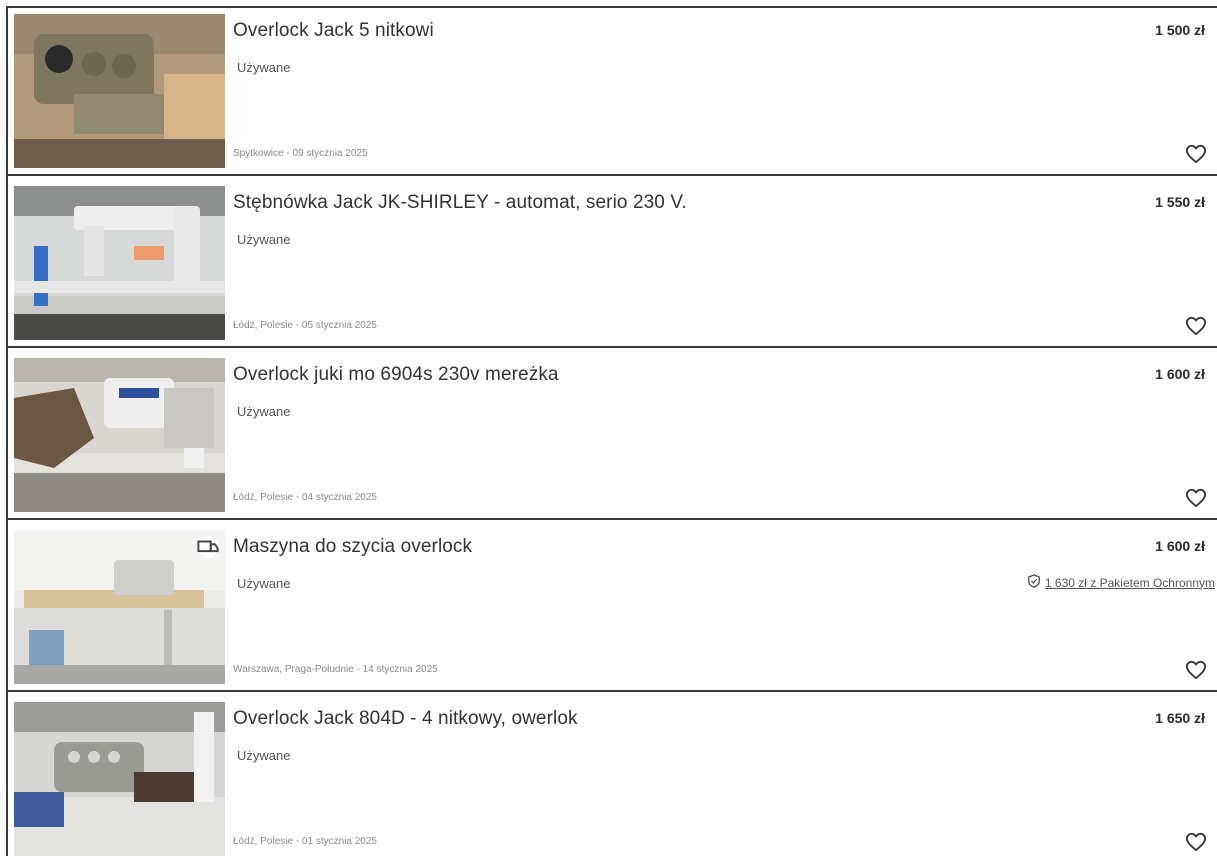  What do you see at coordinates (352, 547) in the screenshot?
I see `listing-title: Maszyna do szycia overlock` at bounding box center [352, 547].